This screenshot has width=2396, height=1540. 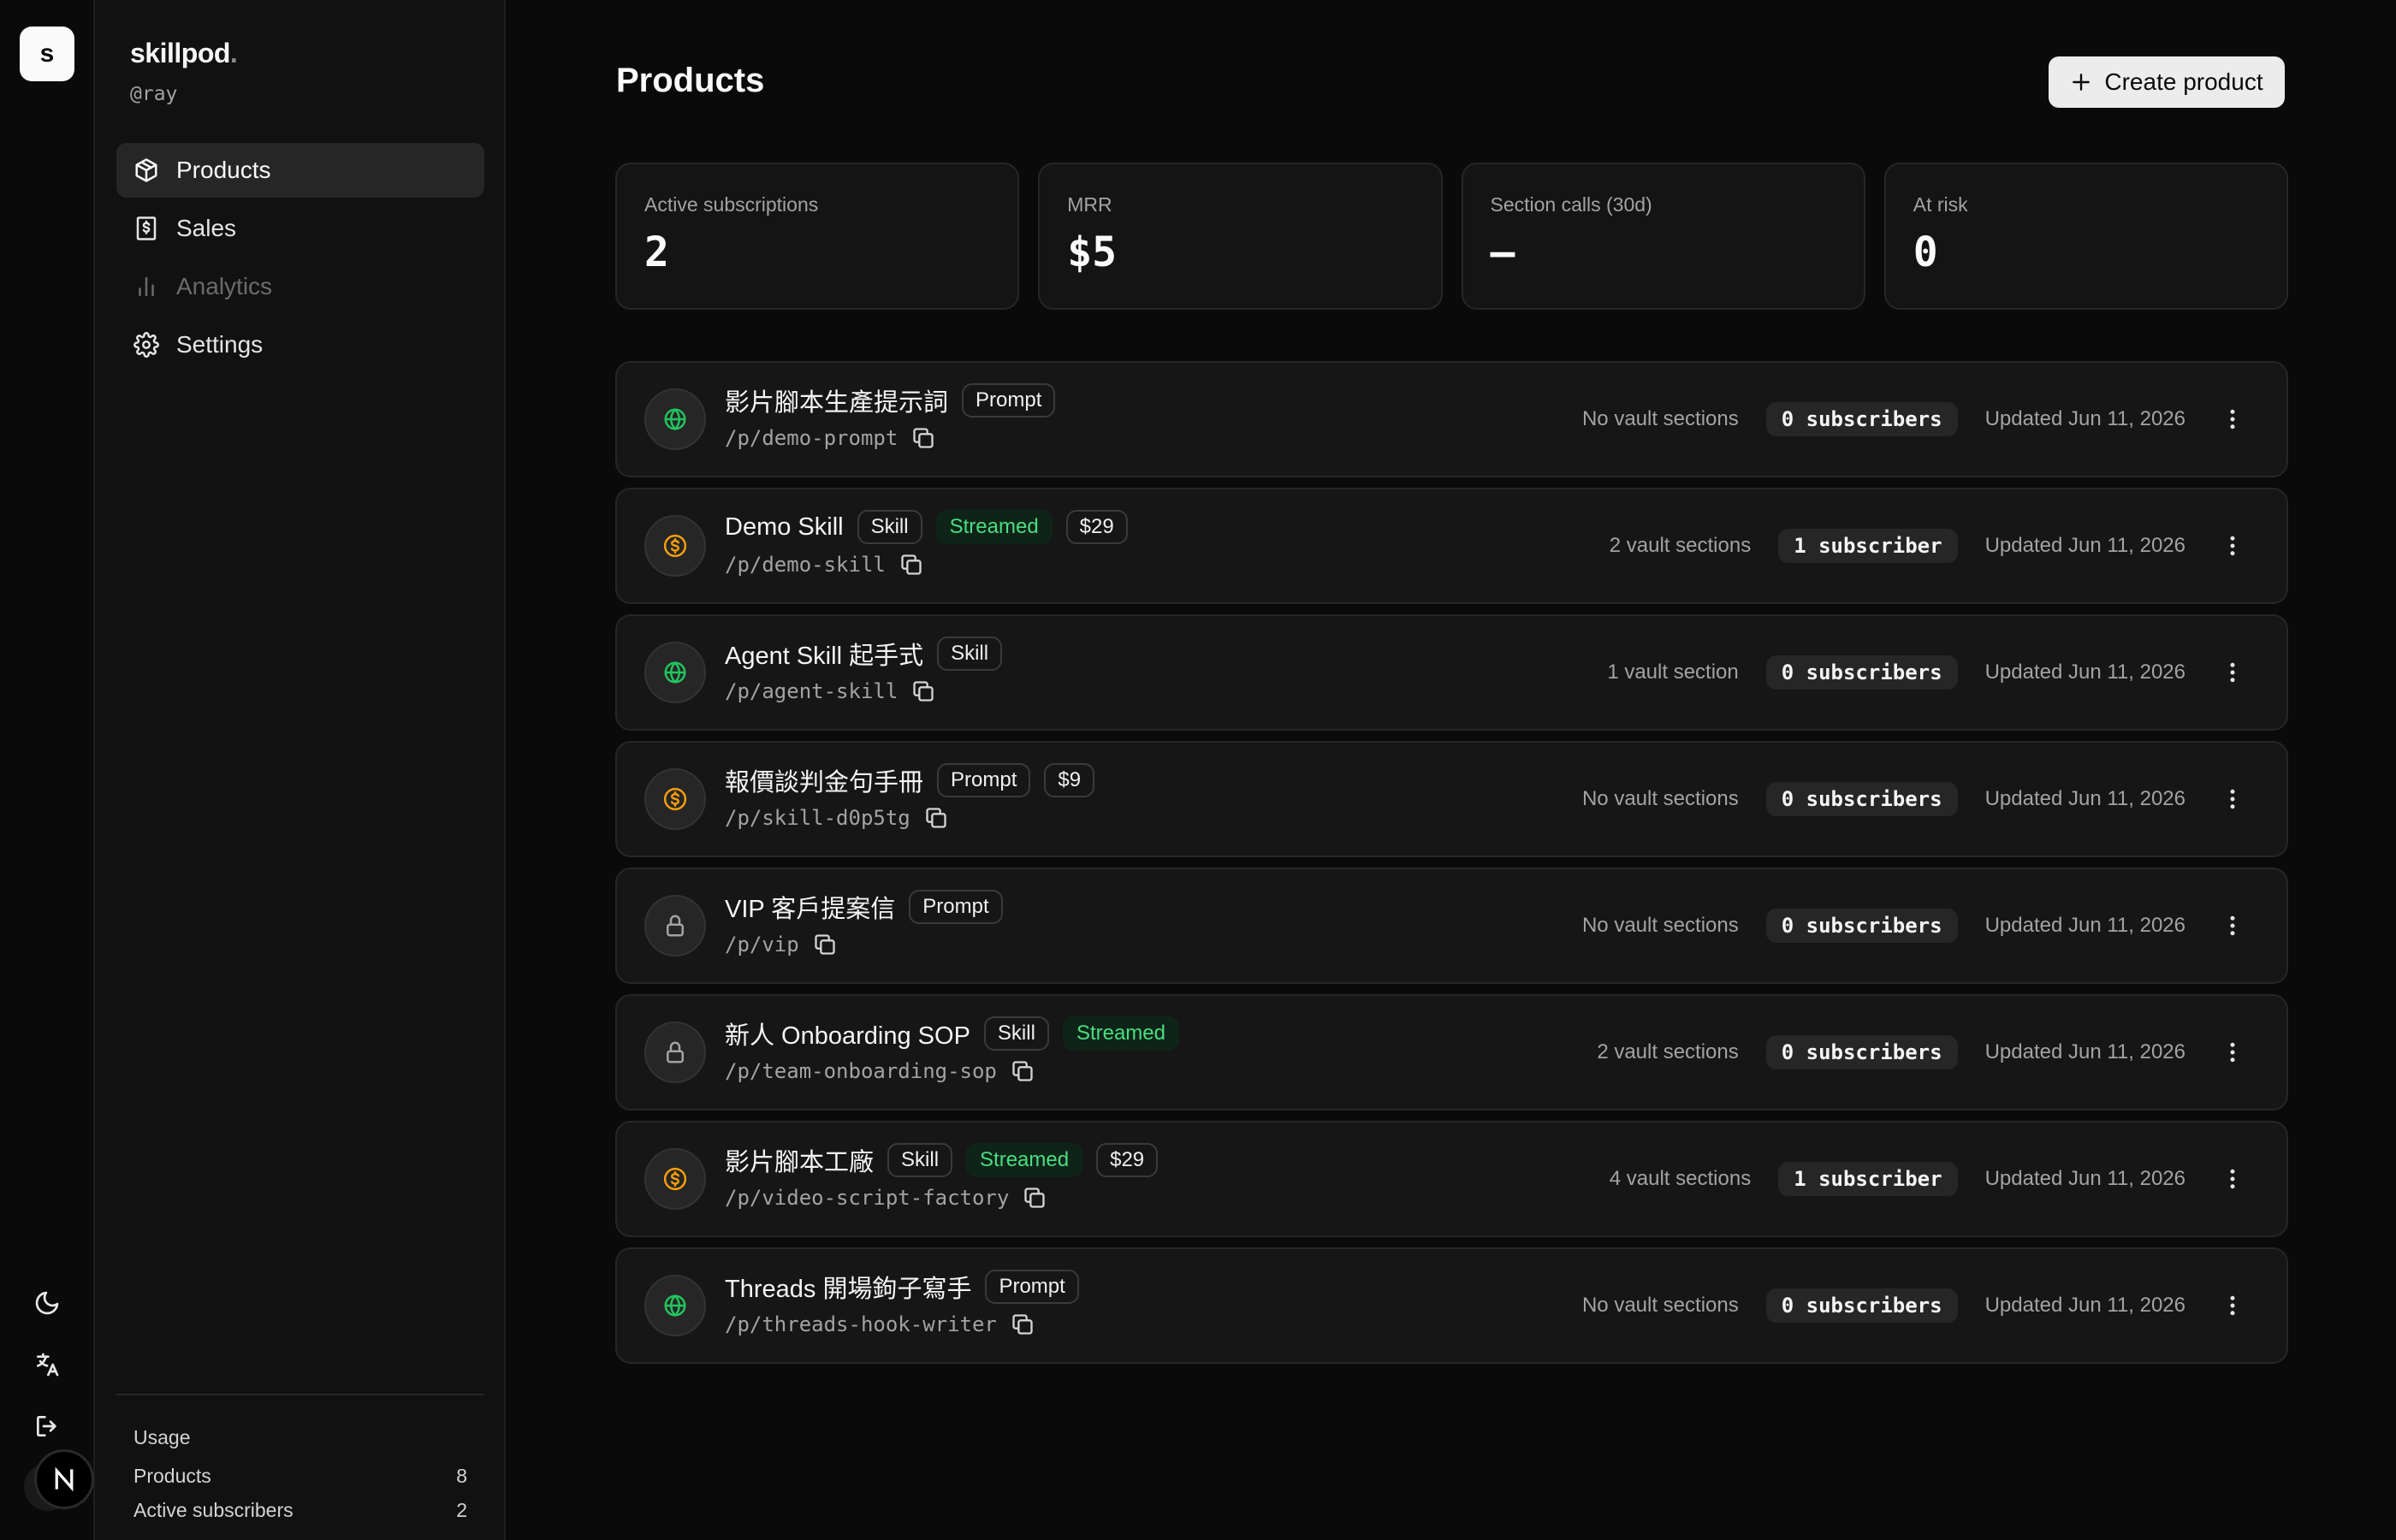 What do you see at coordinates (1093, 252) in the screenshot?
I see `stat-value: $5` at bounding box center [1093, 252].